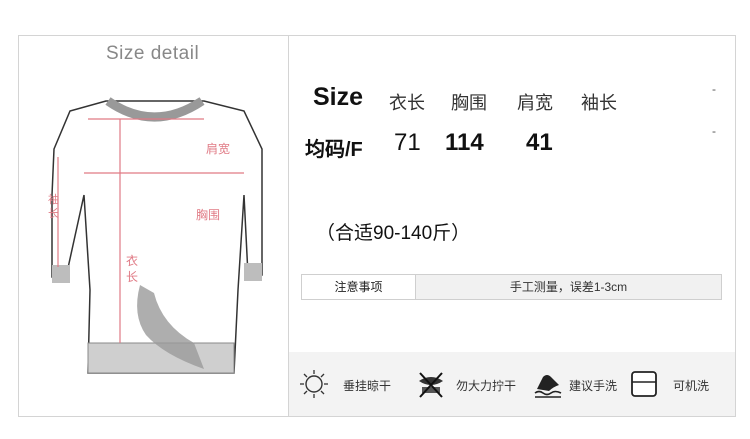 This screenshot has width=750, height=439. I want to click on value-chest: 114, so click(464, 142).